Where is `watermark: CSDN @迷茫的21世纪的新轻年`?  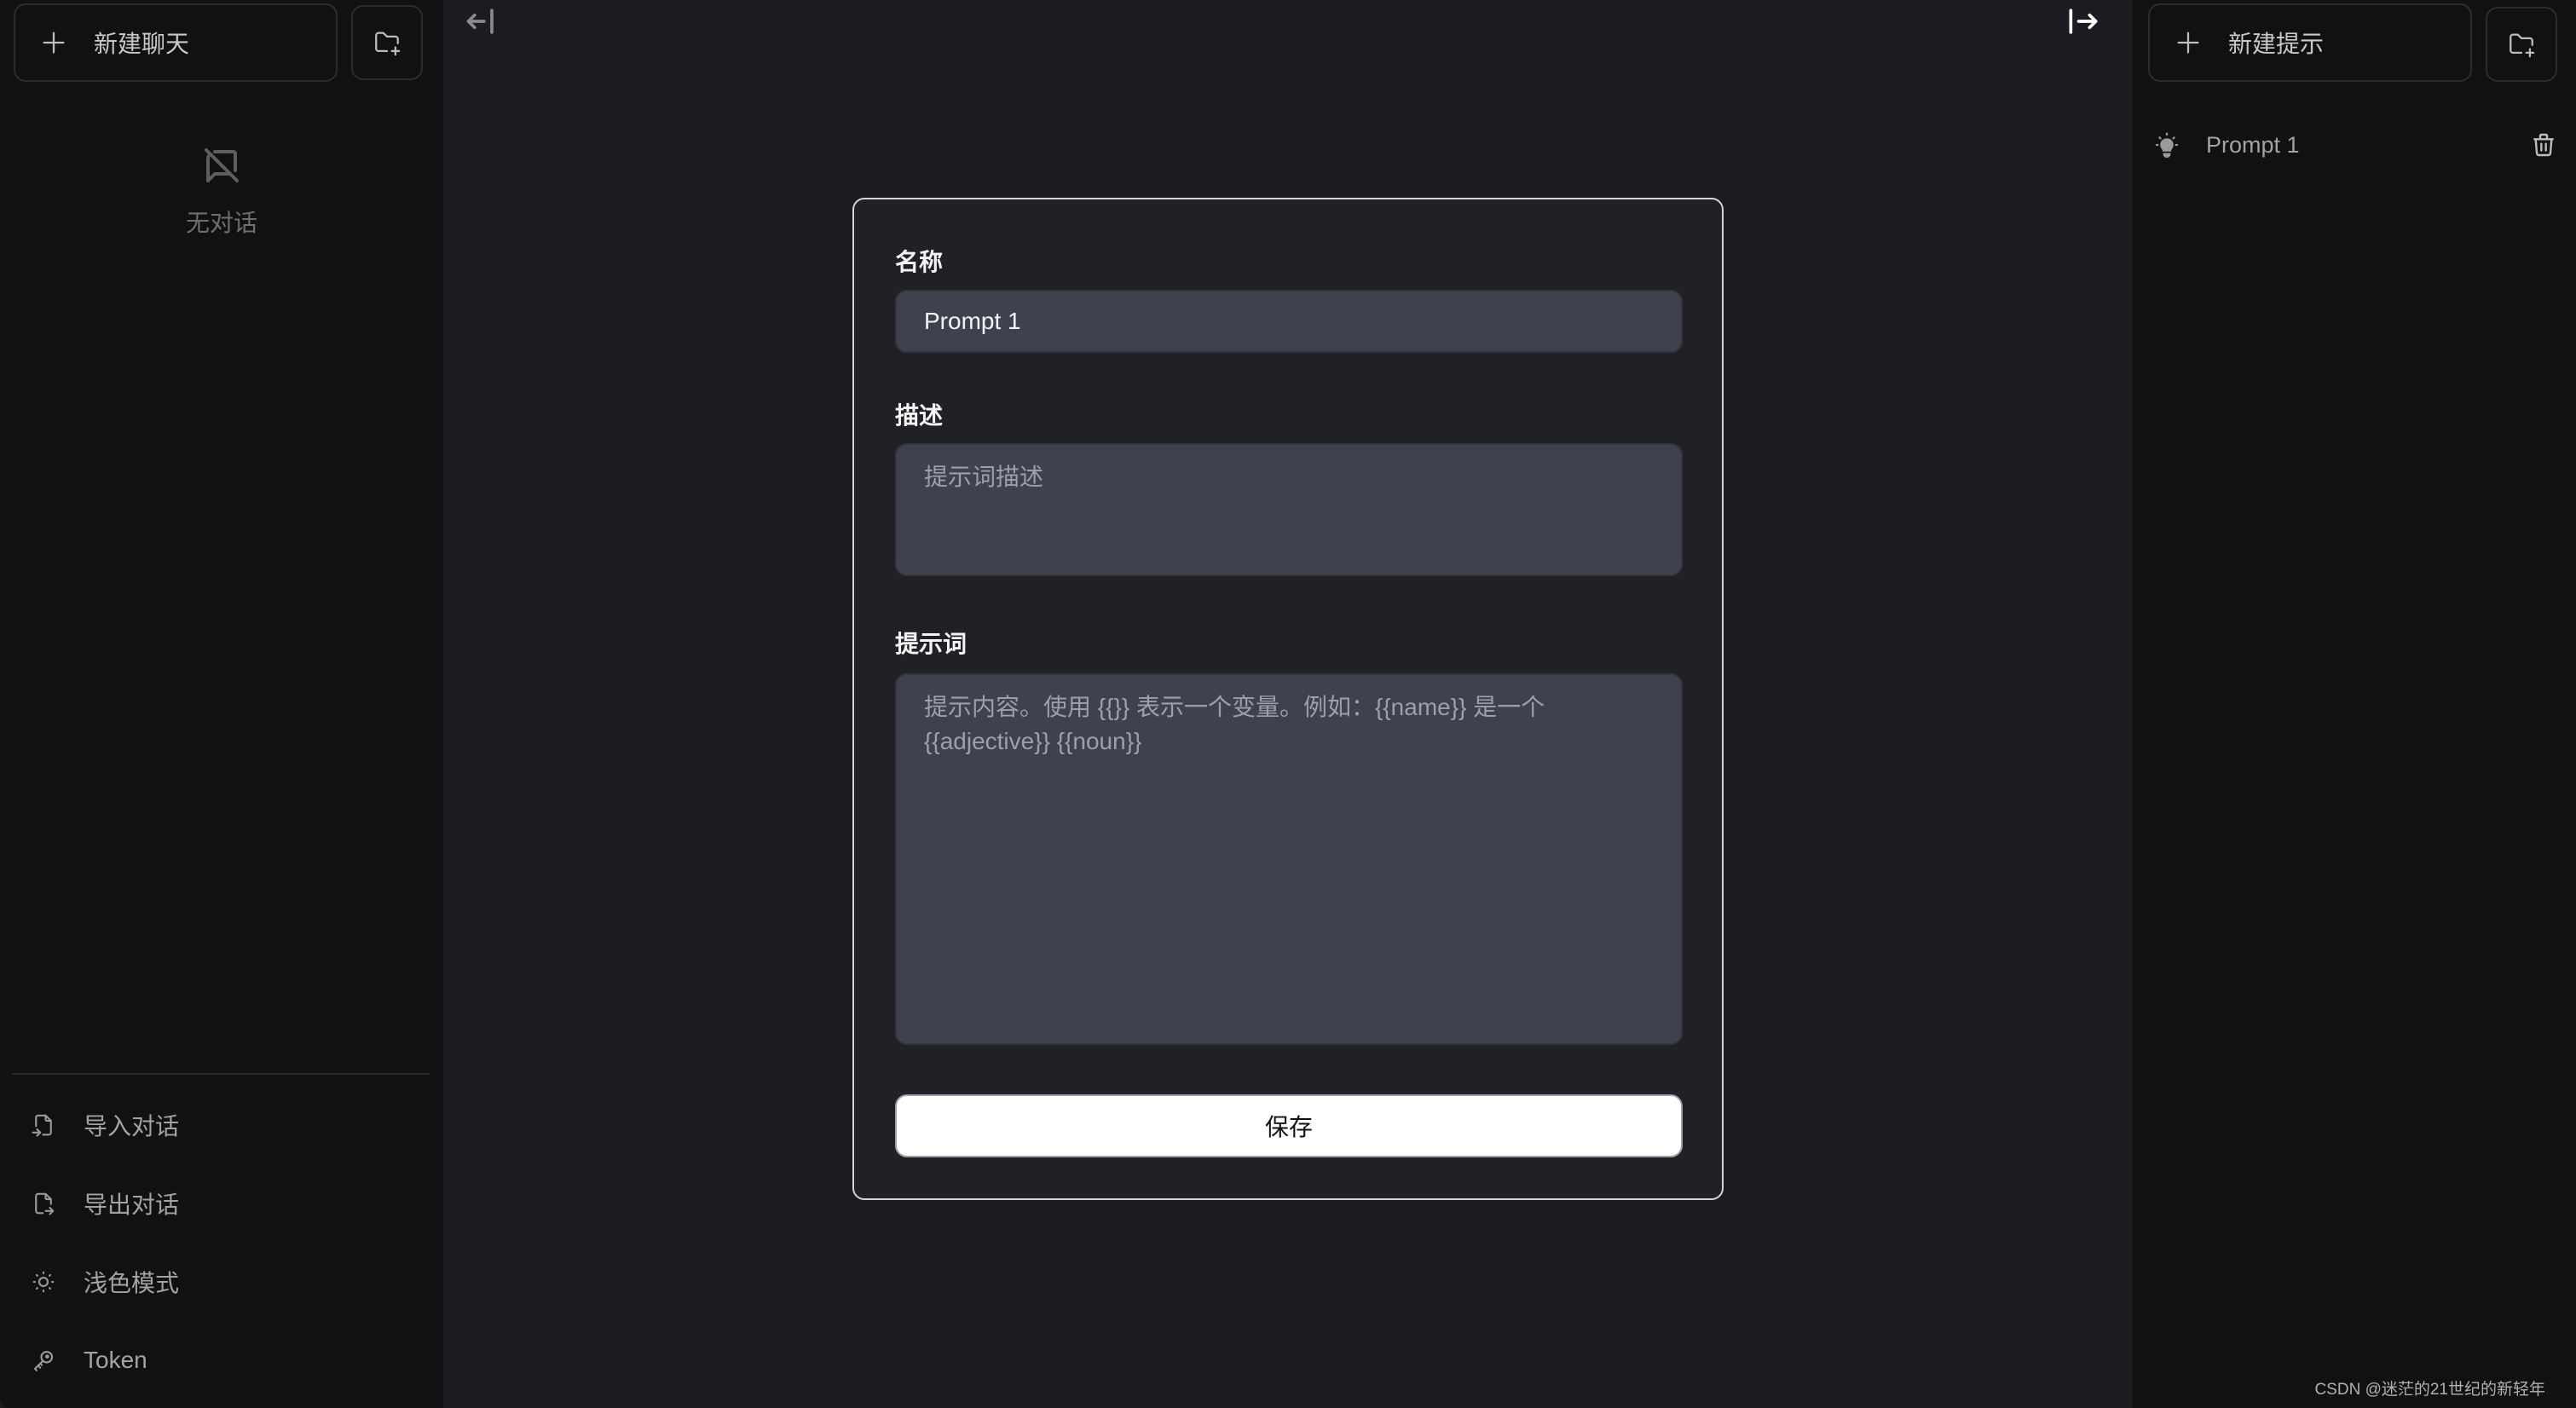
watermark: CSDN @迷茫的21世纪的新轻年 is located at coordinates (2429, 1390).